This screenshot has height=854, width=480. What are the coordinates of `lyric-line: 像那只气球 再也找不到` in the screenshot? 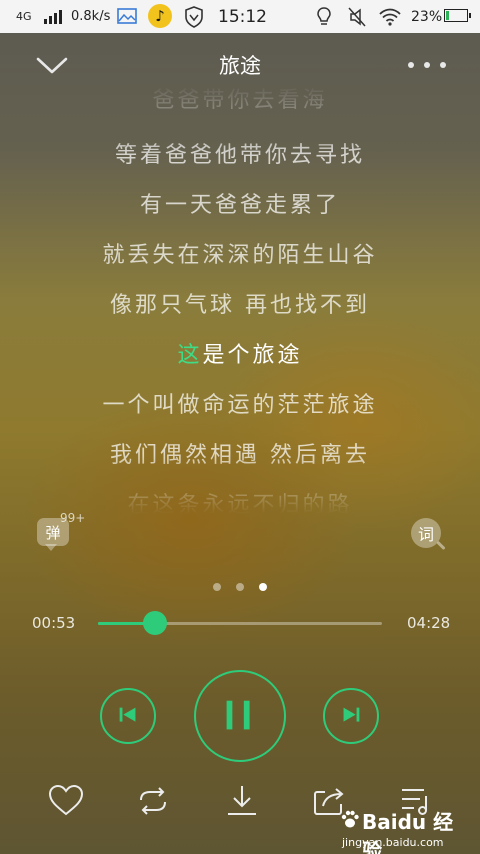 It's located at (240, 305).